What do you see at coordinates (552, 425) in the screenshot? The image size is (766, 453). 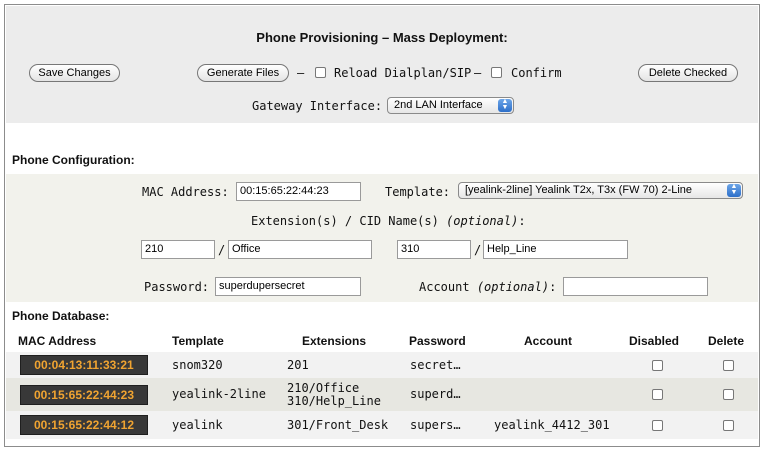 I see `row-account: yealink_4412_301` at bounding box center [552, 425].